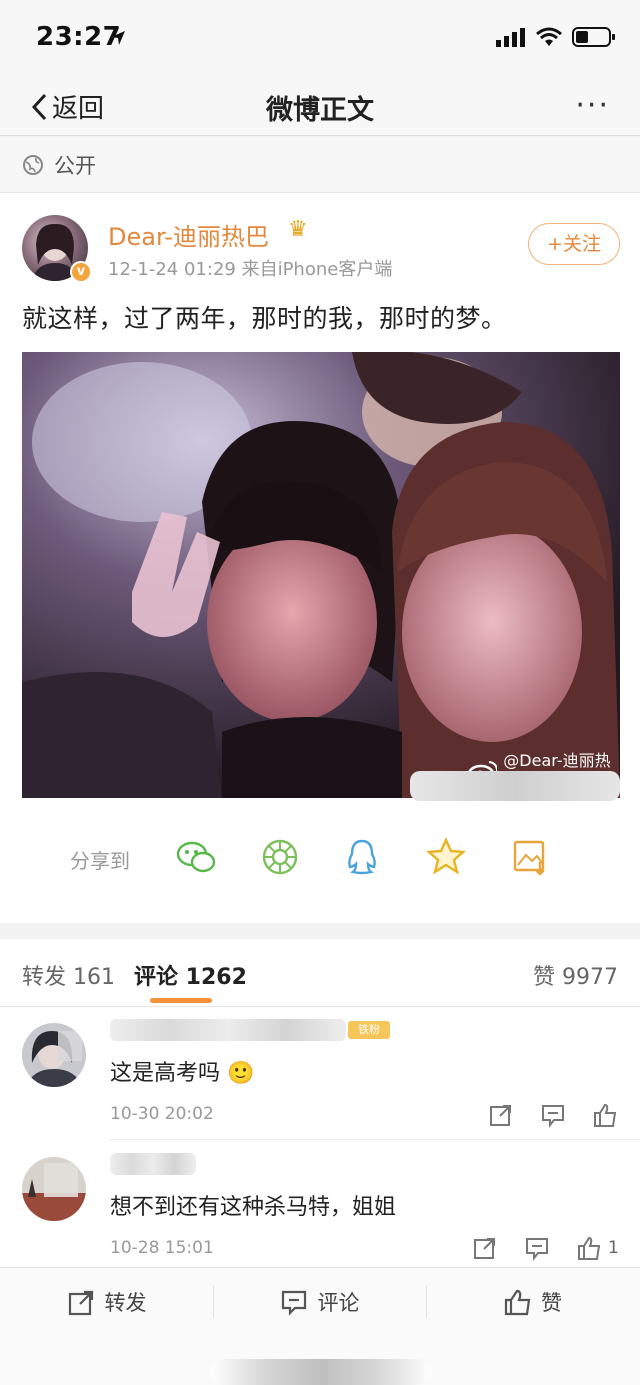 The image size is (640, 1385). Describe the element at coordinates (362, 857) in the screenshot. I see `qq-icon` at that location.